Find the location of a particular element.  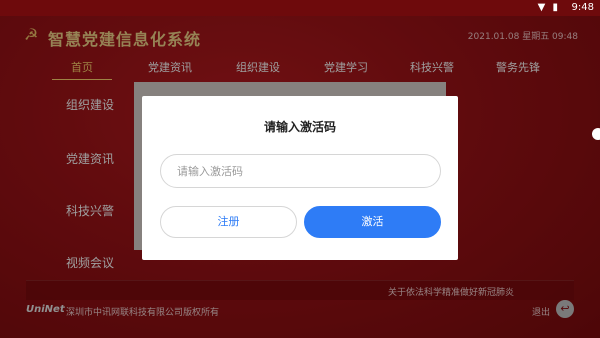

status-bar: ▼ ▮ 9:48 is located at coordinates (300, 8).